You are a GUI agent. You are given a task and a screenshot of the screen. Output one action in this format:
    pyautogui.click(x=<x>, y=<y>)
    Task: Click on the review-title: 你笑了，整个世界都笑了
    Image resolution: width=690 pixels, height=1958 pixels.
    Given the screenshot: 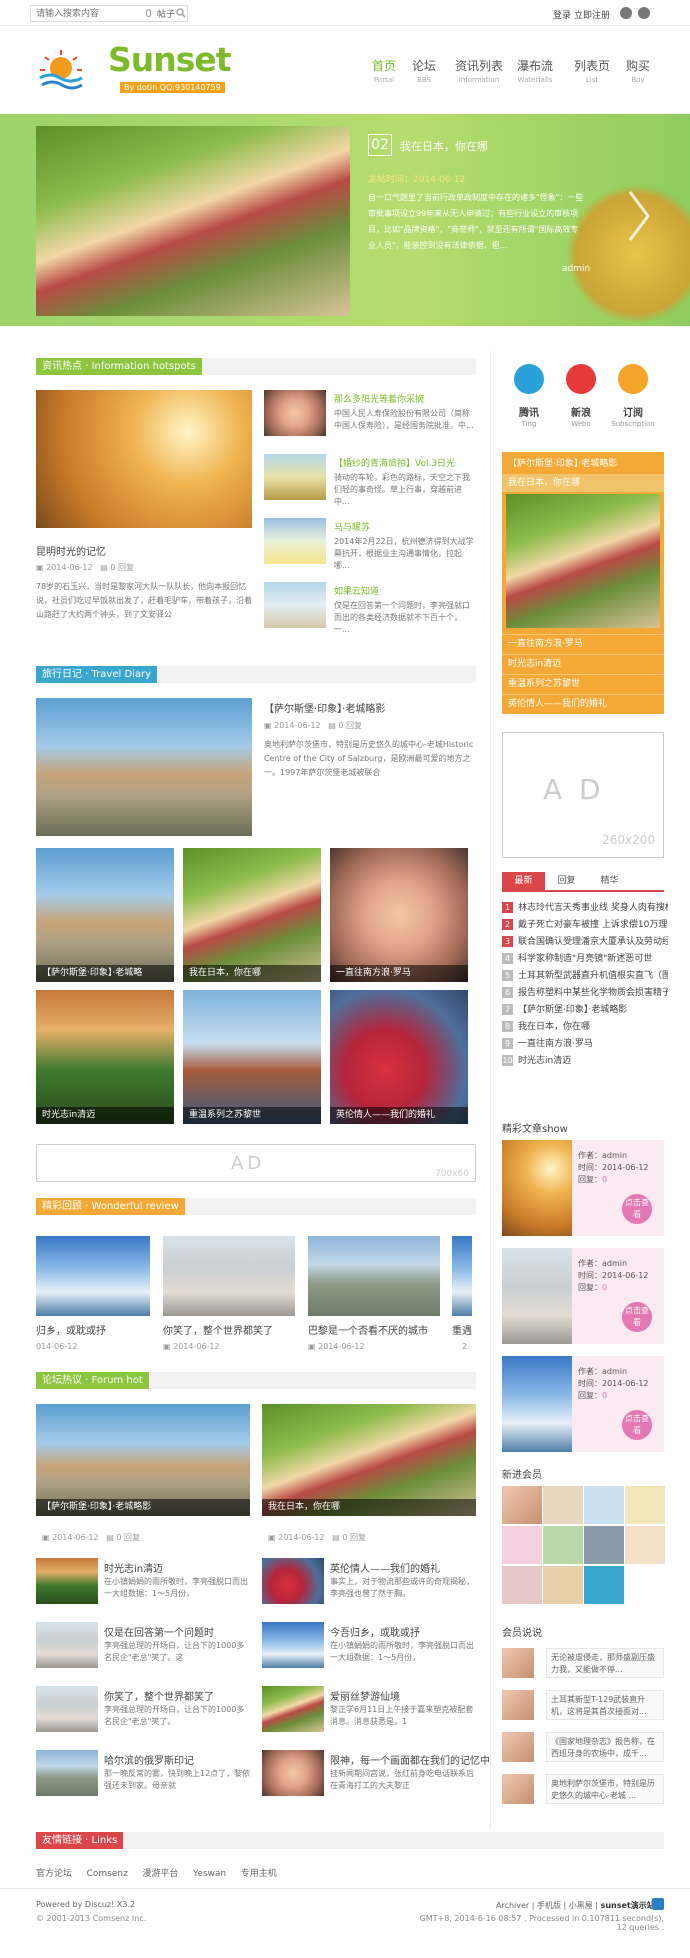 What is the action you would take?
    pyautogui.click(x=218, y=1329)
    